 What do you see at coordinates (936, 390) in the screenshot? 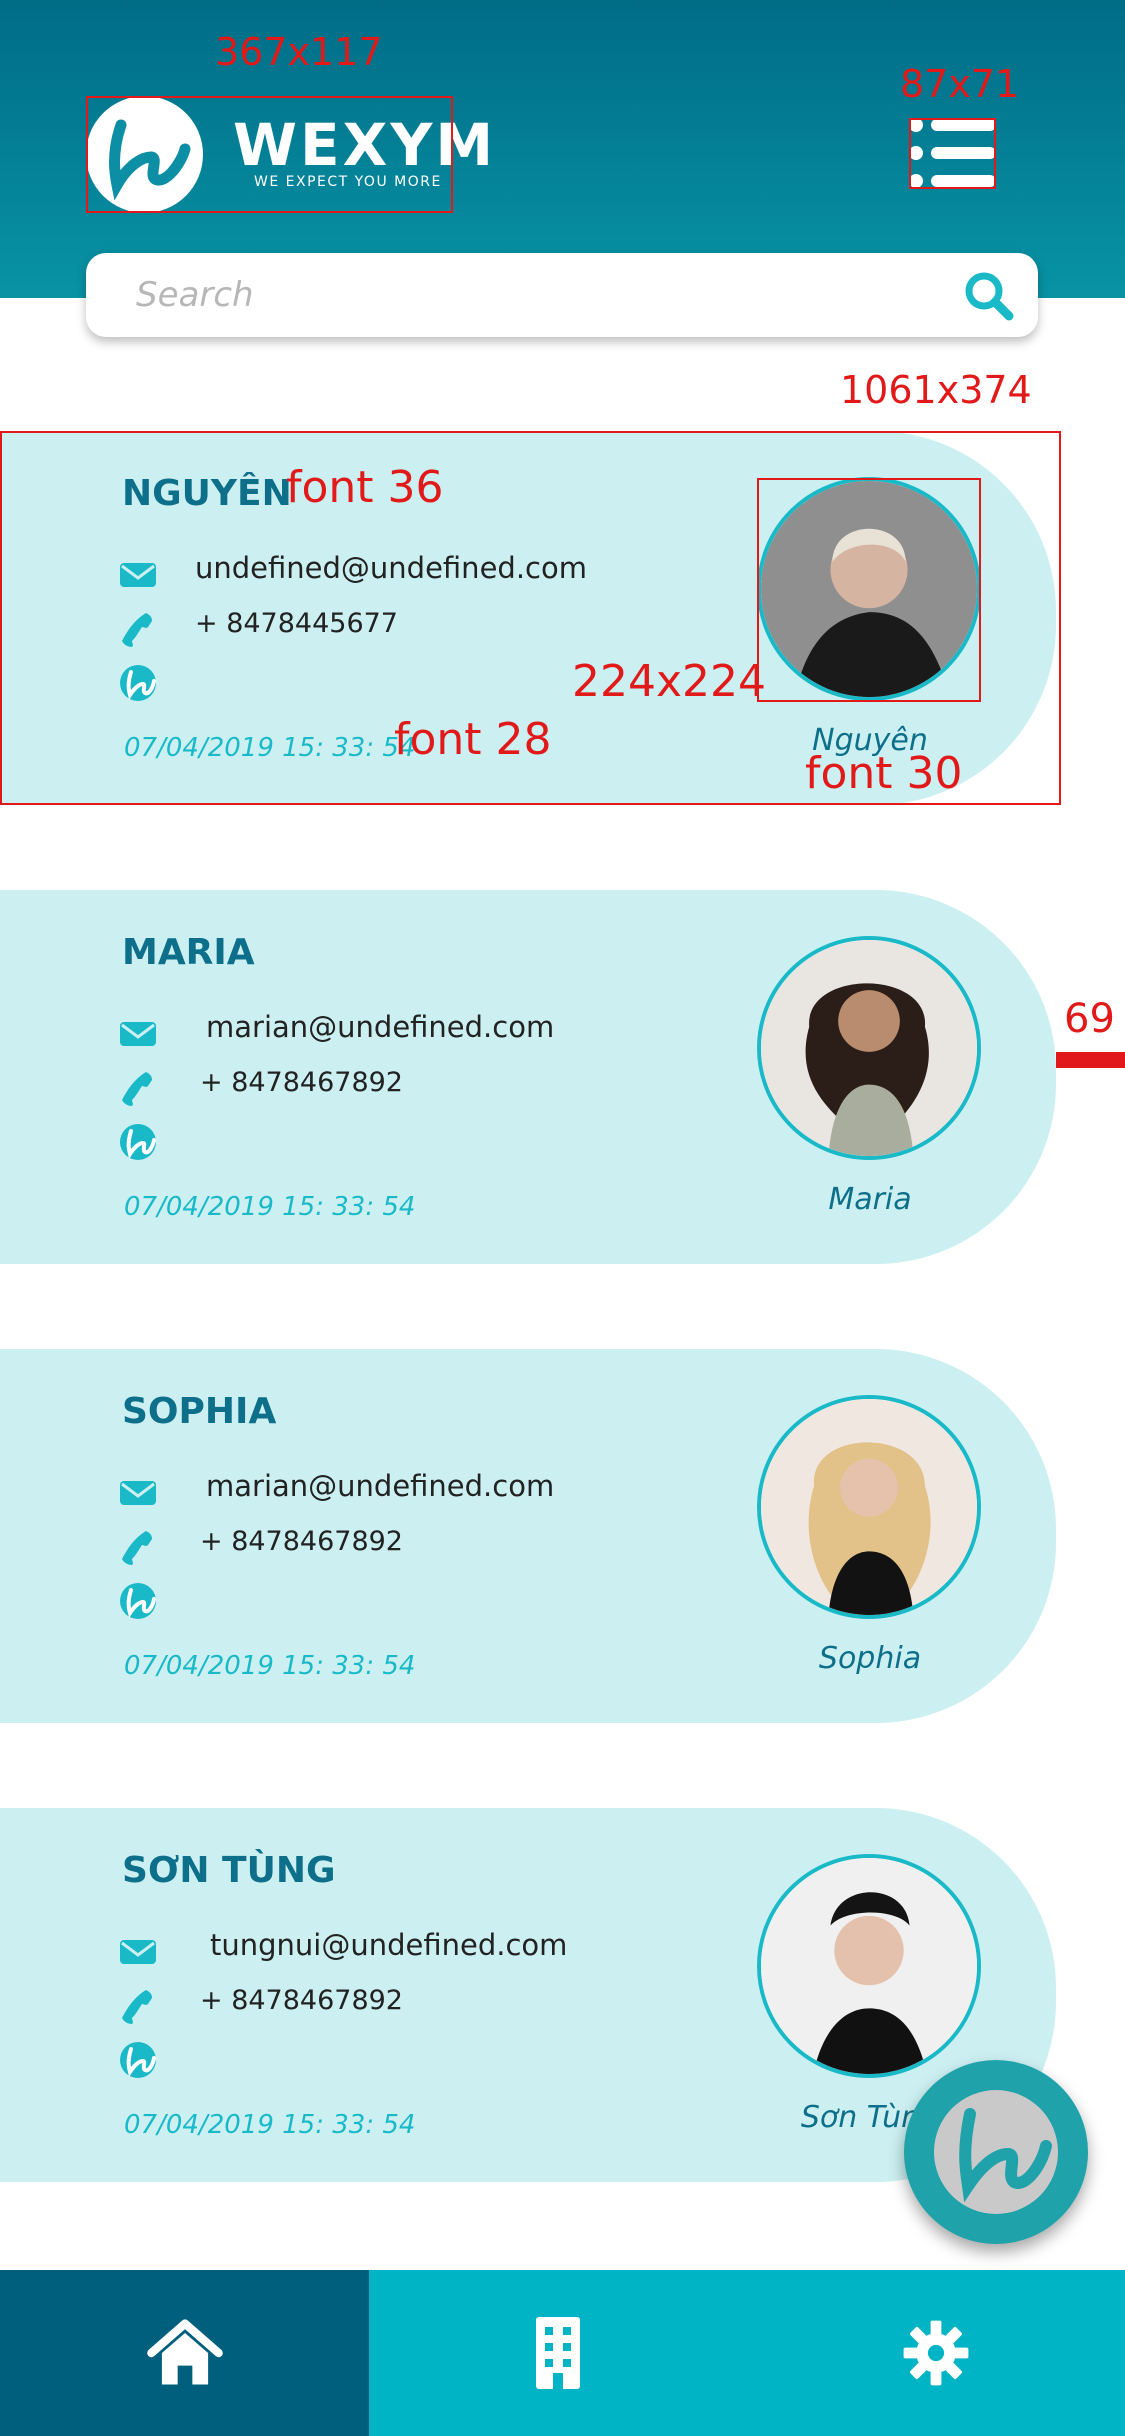
I see `annotation-card-size: 1061x374` at bounding box center [936, 390].